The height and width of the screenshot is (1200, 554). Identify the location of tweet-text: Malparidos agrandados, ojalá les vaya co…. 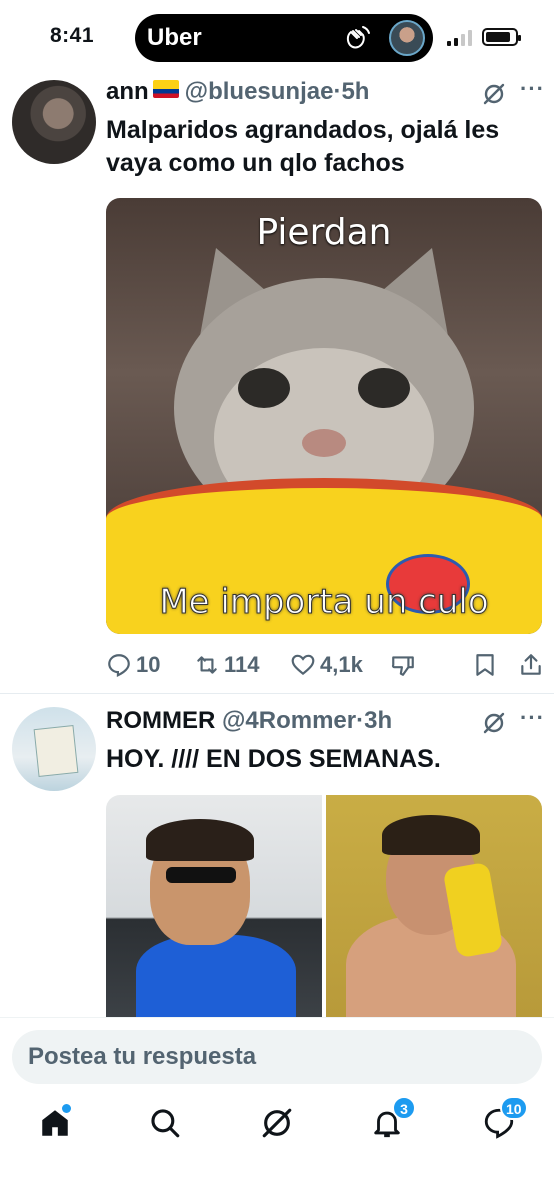
(303, 146).